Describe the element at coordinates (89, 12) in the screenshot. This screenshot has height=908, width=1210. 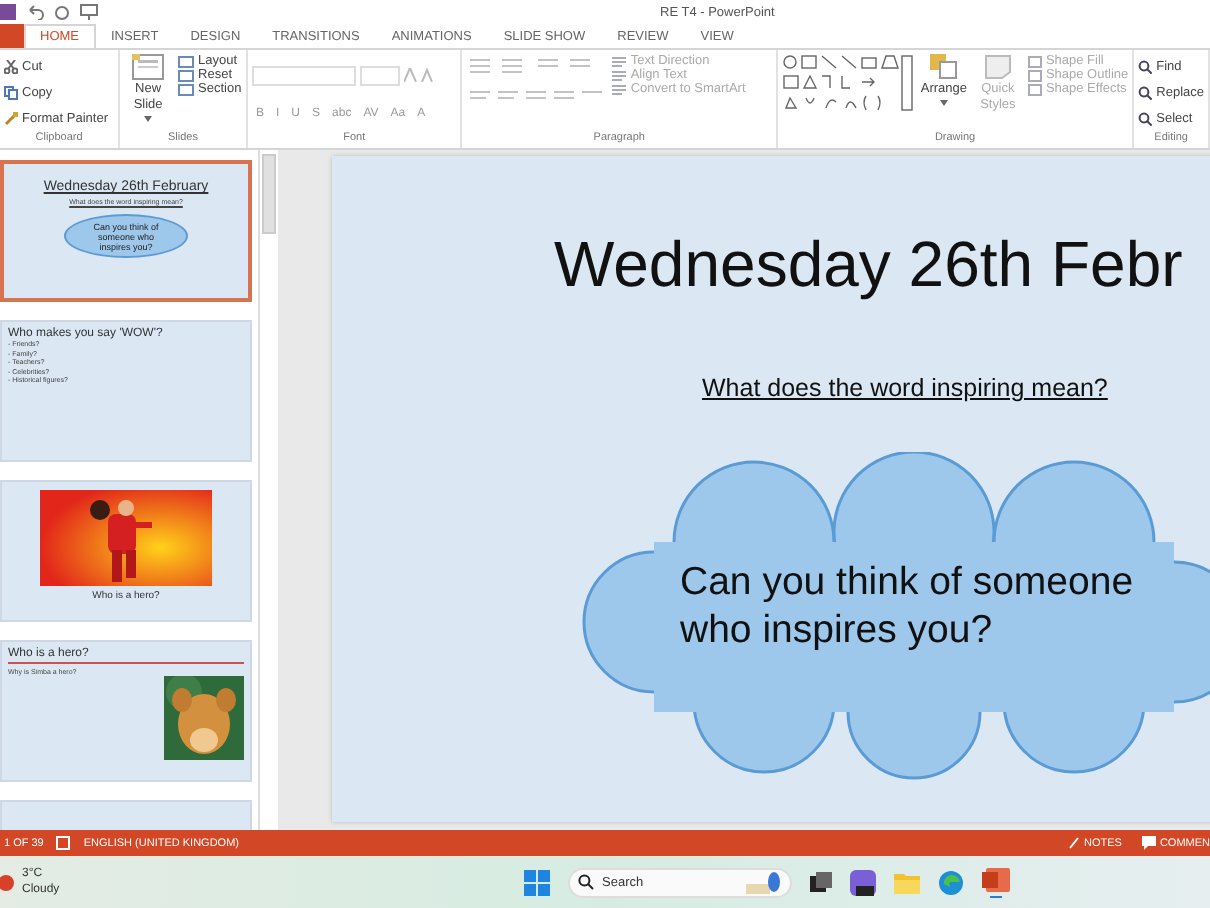
I see `slideshow-icon` at that location.